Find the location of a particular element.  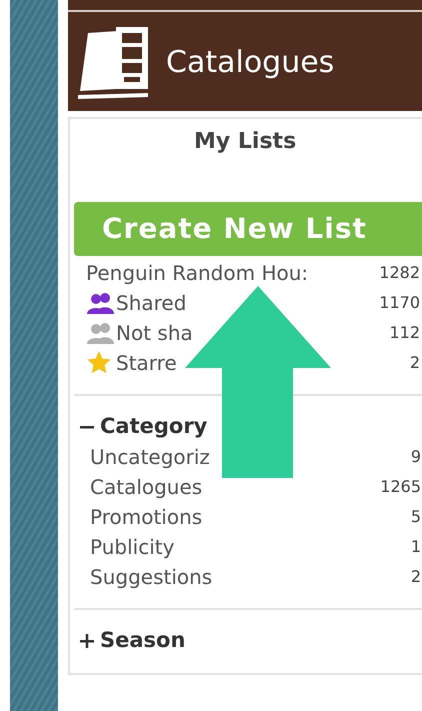

list-count: 1 is located at coordinates (415, 547).